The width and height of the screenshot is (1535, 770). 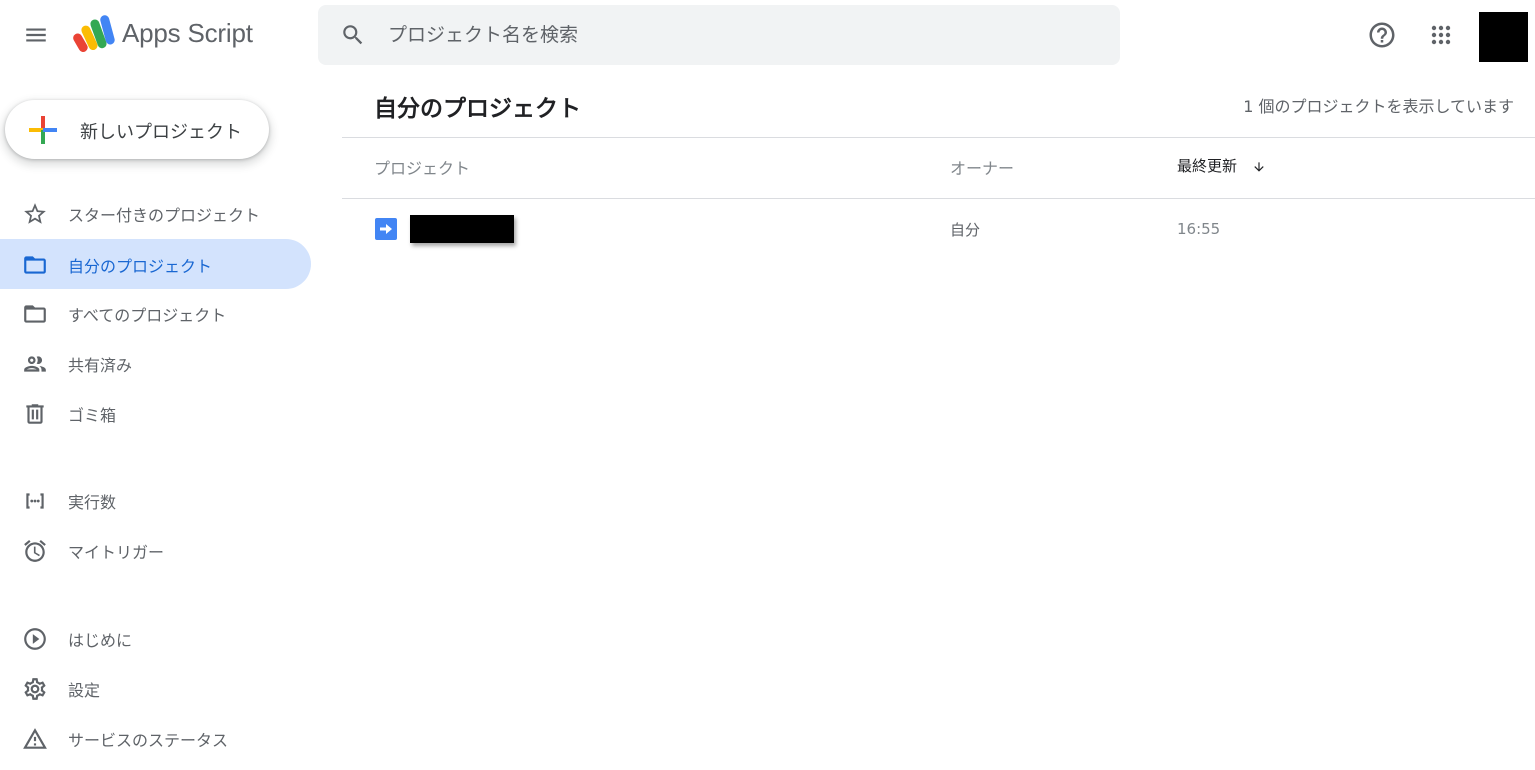 I want to click on table-row: 自分 16:55, so click(x=938, y=229).